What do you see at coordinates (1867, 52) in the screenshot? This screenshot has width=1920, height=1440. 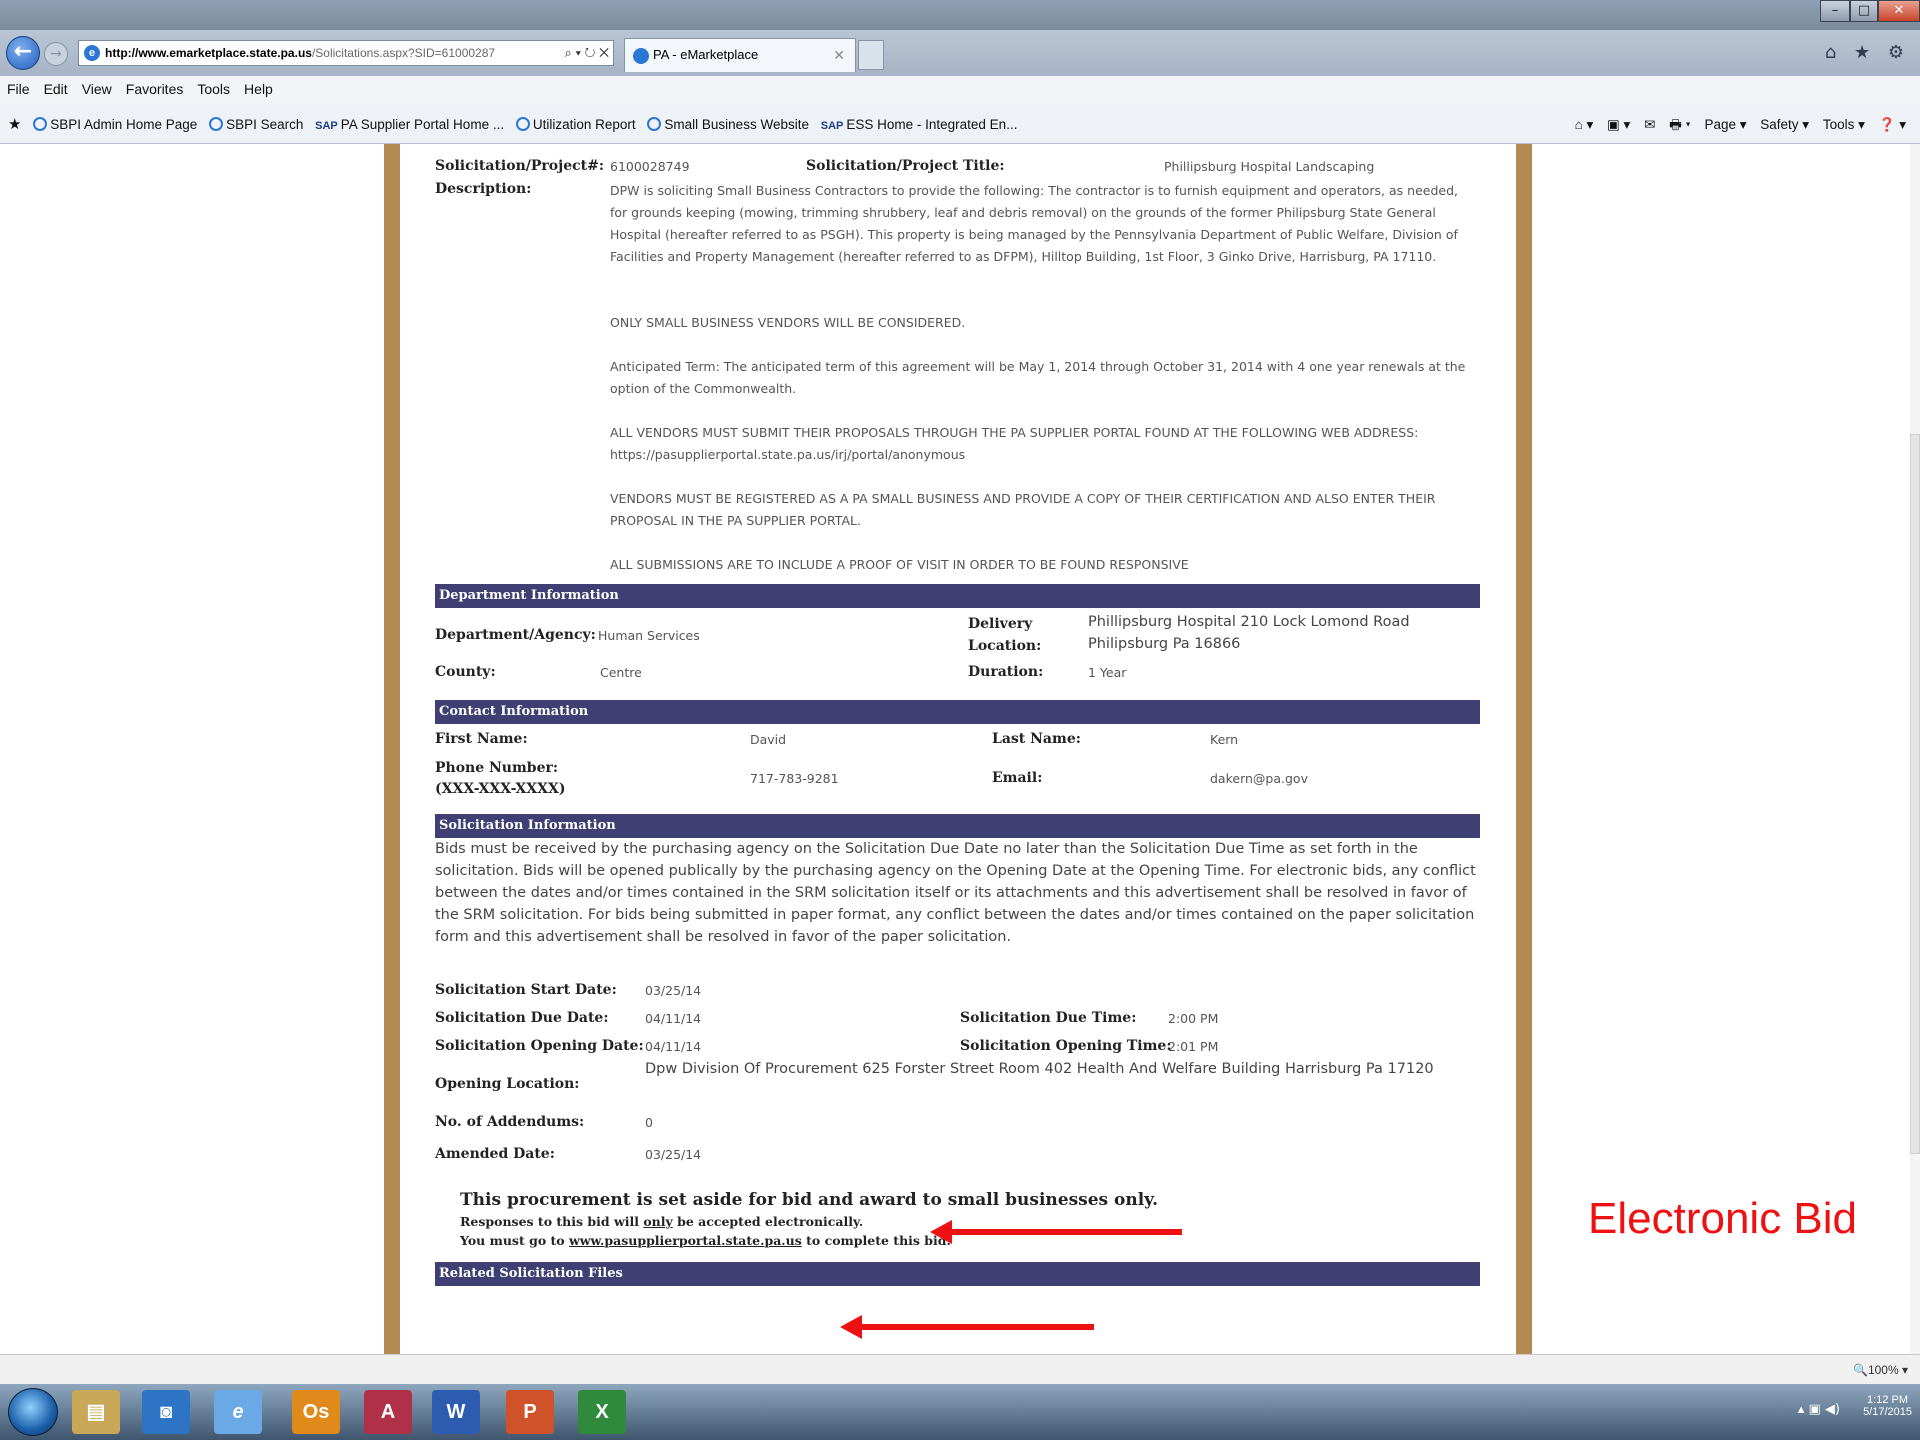 I see `home-favorites-settings-icons: ⌂ ★ ⚙` at bounding box center [1867, 52].